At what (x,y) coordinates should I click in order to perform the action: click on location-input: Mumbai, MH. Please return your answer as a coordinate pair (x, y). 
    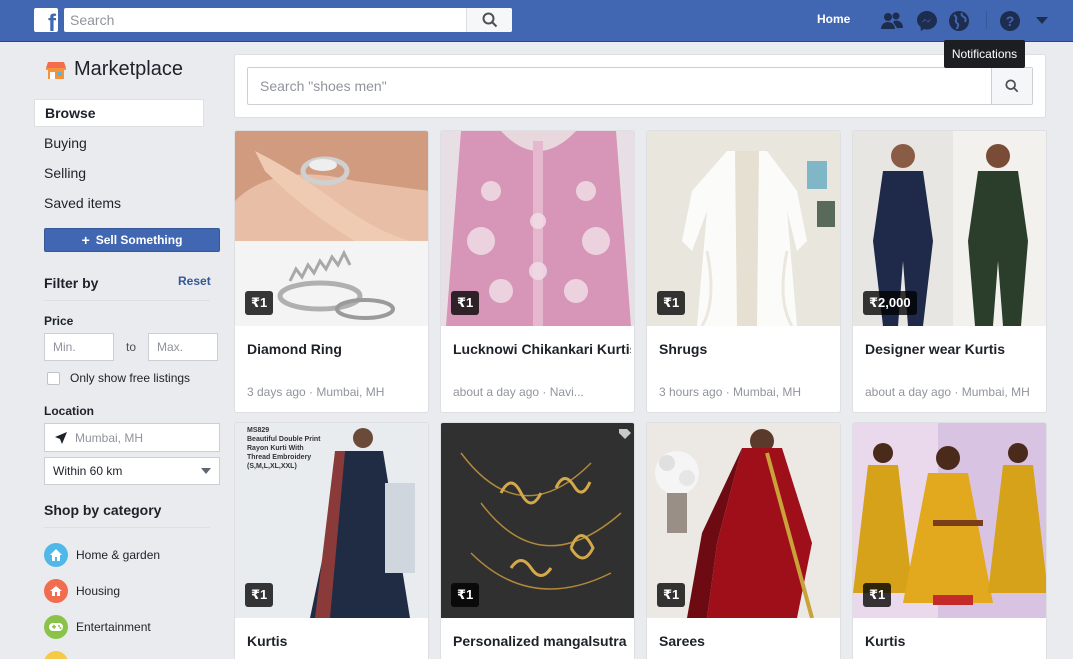
    Looking at the image, I should click on (132, 437).